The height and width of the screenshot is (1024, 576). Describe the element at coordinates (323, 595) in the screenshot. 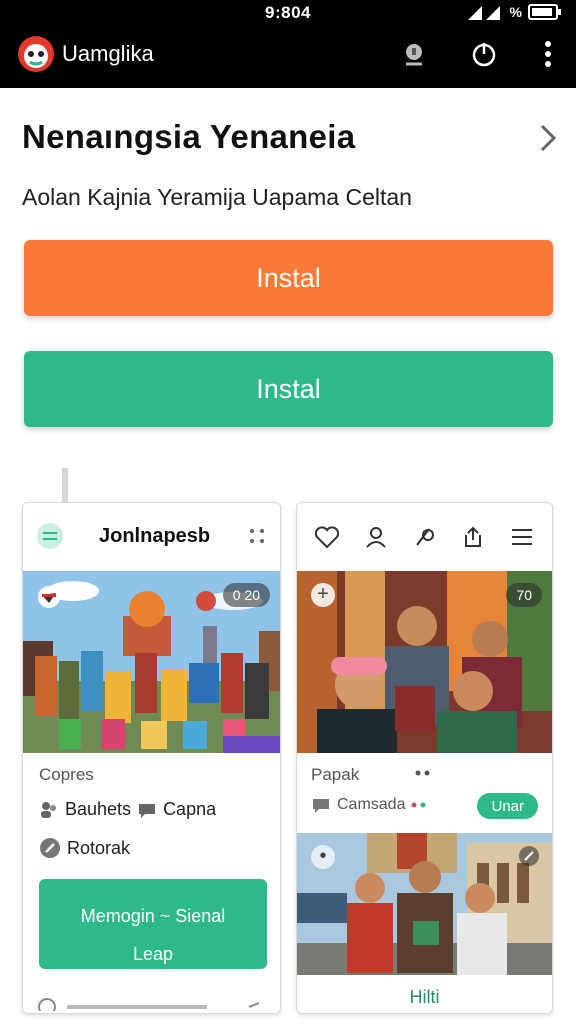

I see `add-icon: +` at that location.